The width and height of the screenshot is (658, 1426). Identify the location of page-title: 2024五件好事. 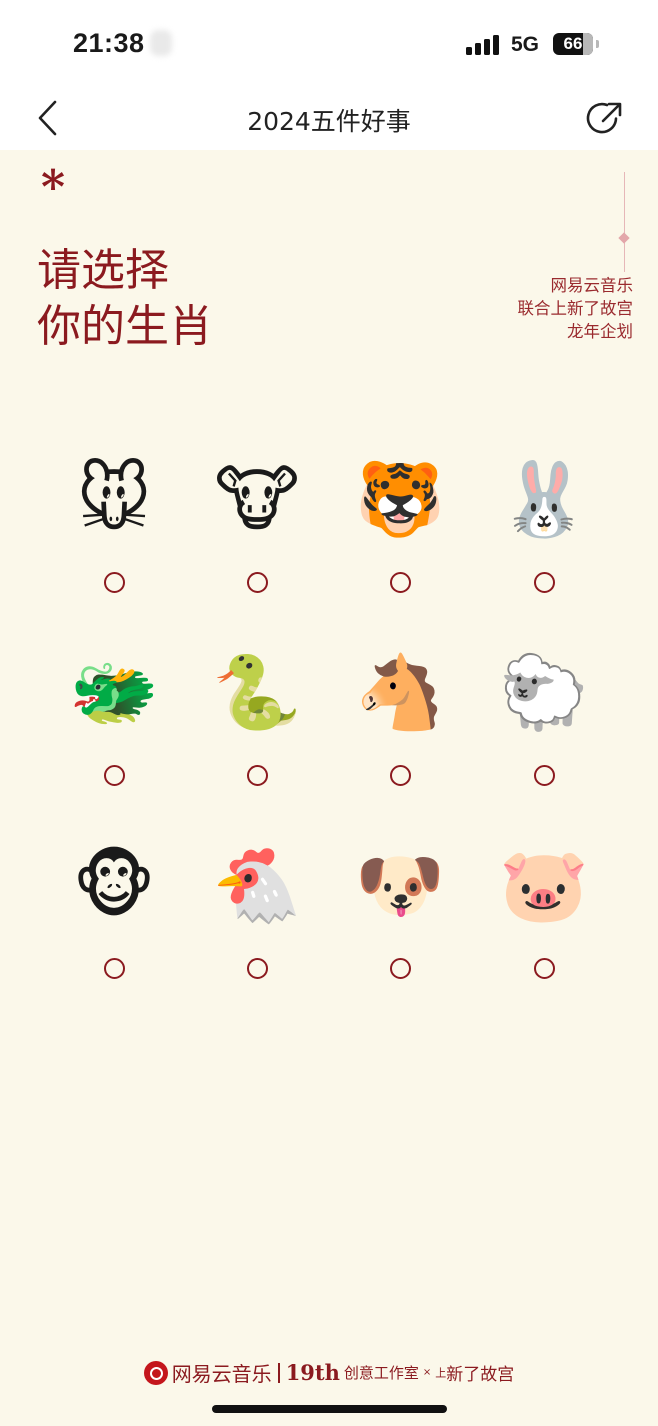
(329, 121).